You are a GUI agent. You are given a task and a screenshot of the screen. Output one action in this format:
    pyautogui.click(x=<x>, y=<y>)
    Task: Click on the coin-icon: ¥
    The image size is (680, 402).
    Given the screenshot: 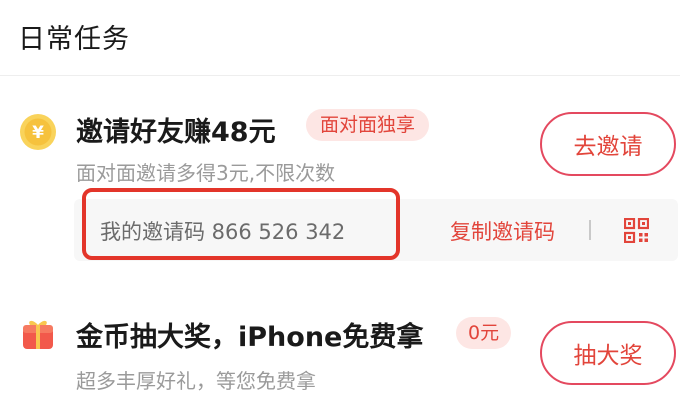 What is the action you would take?
    pyautogui.click(x=38, y=132)
    